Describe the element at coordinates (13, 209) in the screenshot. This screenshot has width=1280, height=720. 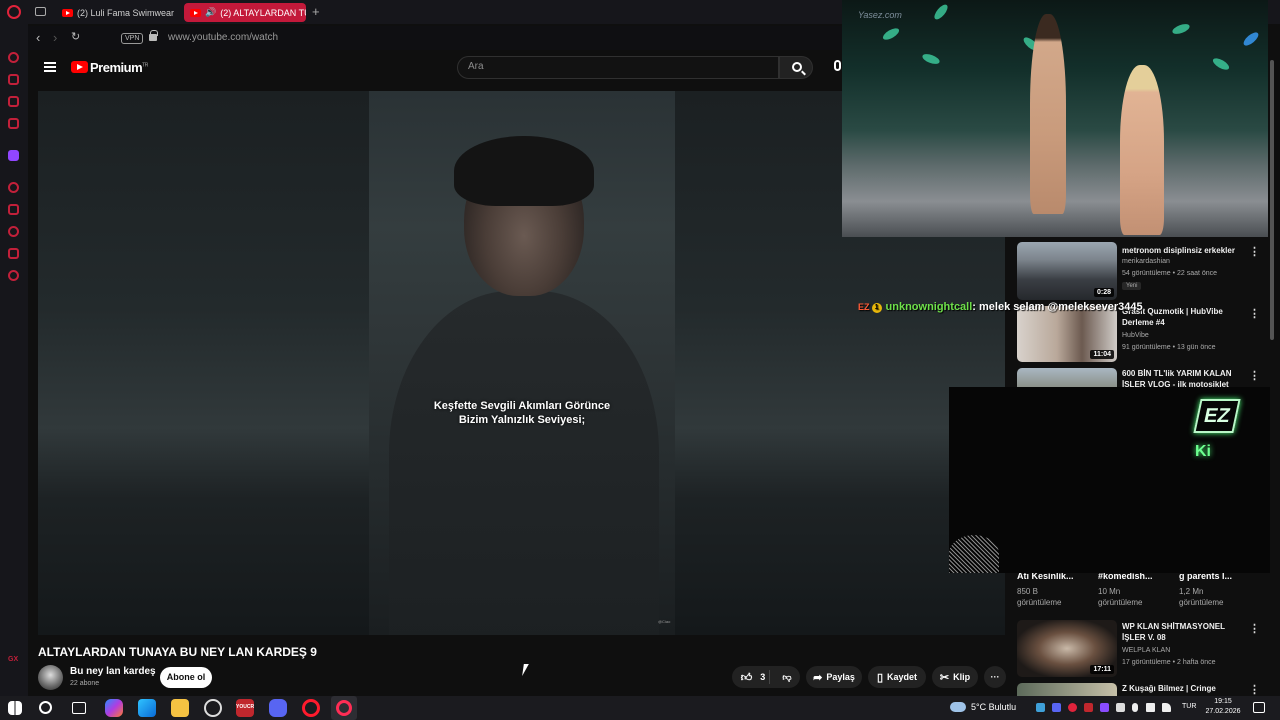
I see `bookmark-icon` at that location.